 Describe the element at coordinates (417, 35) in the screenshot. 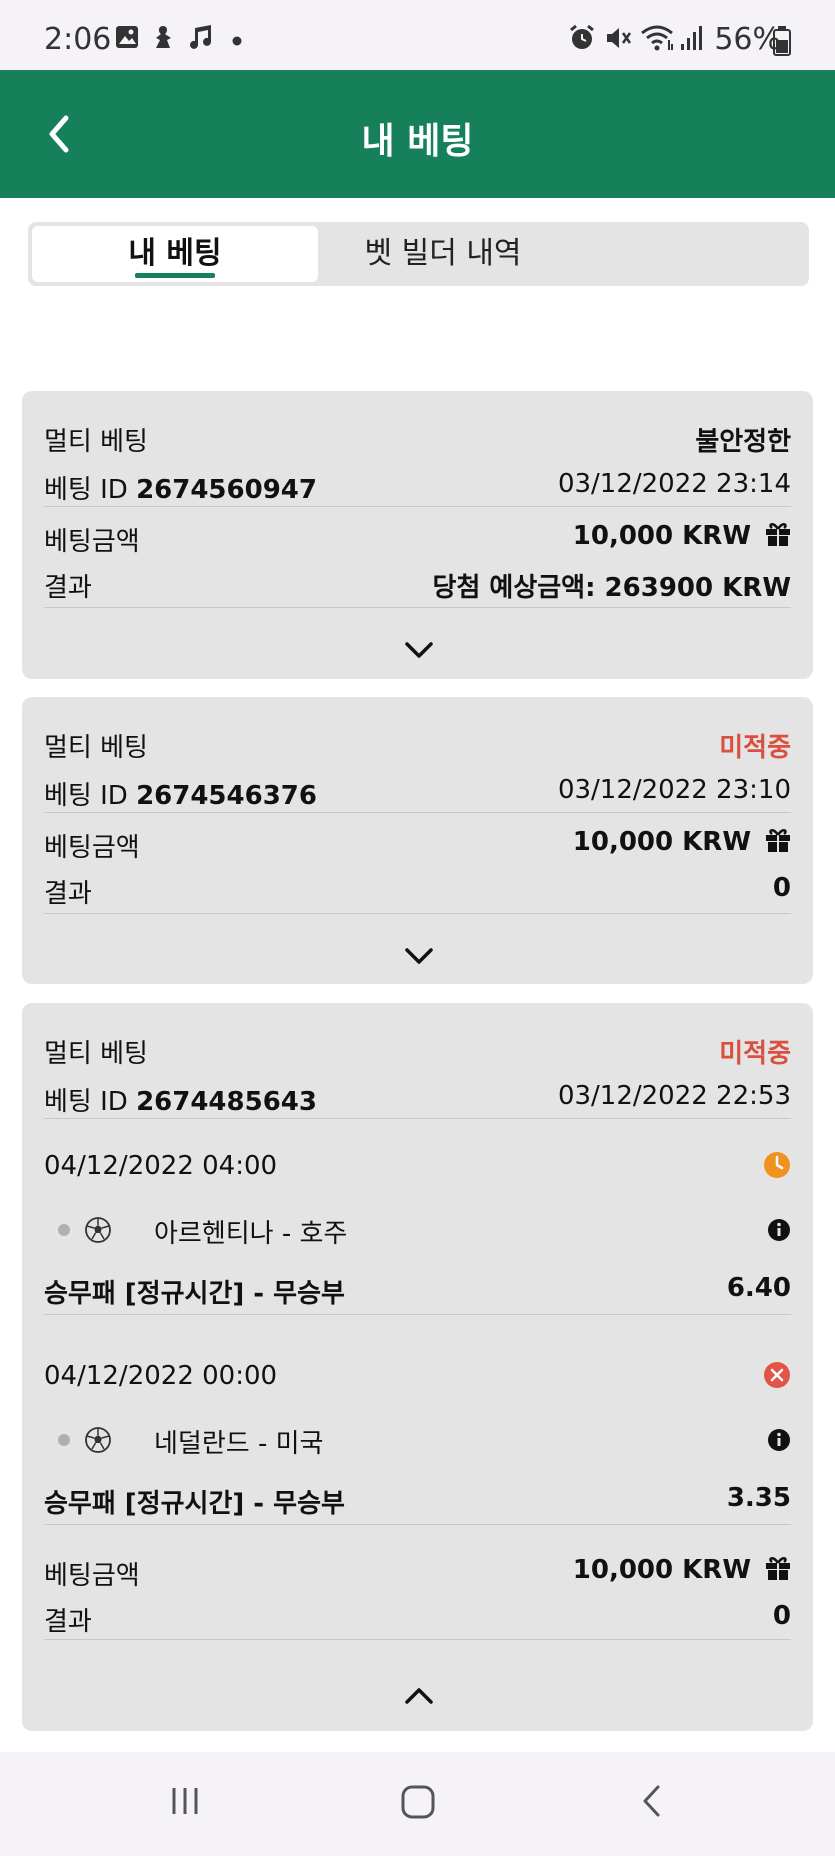

I see `status-bar: 2:06 56%` at that location.